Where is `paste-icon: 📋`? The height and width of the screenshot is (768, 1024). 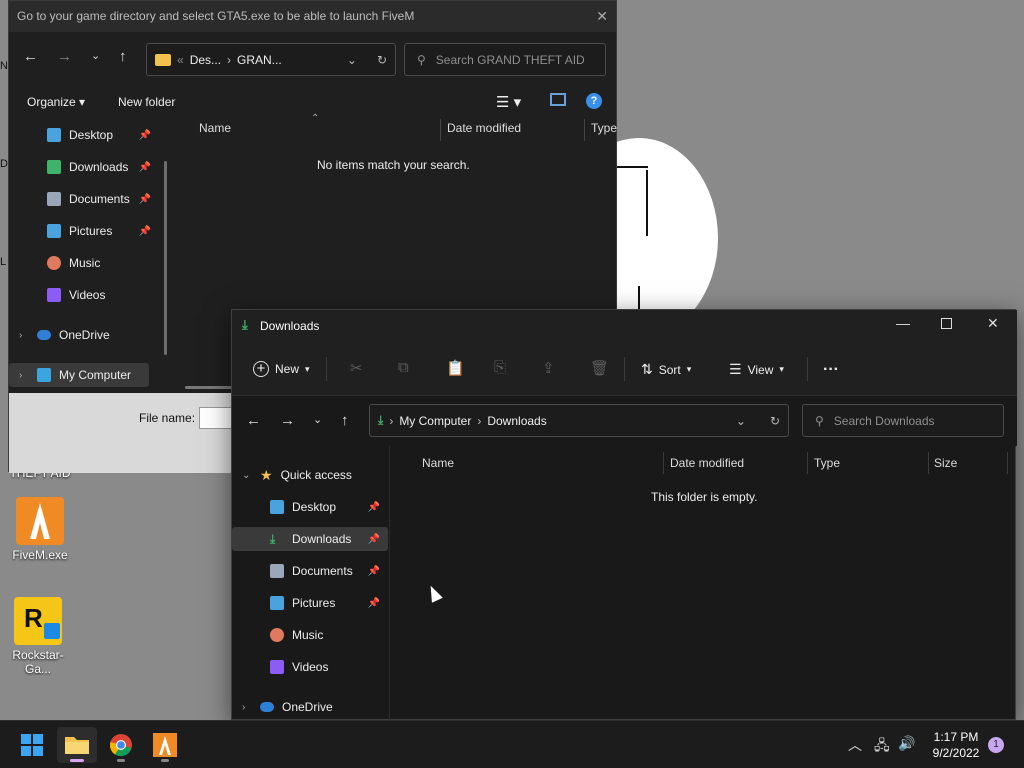
paste-icon: 📋 is located at coordinates (455, 368).